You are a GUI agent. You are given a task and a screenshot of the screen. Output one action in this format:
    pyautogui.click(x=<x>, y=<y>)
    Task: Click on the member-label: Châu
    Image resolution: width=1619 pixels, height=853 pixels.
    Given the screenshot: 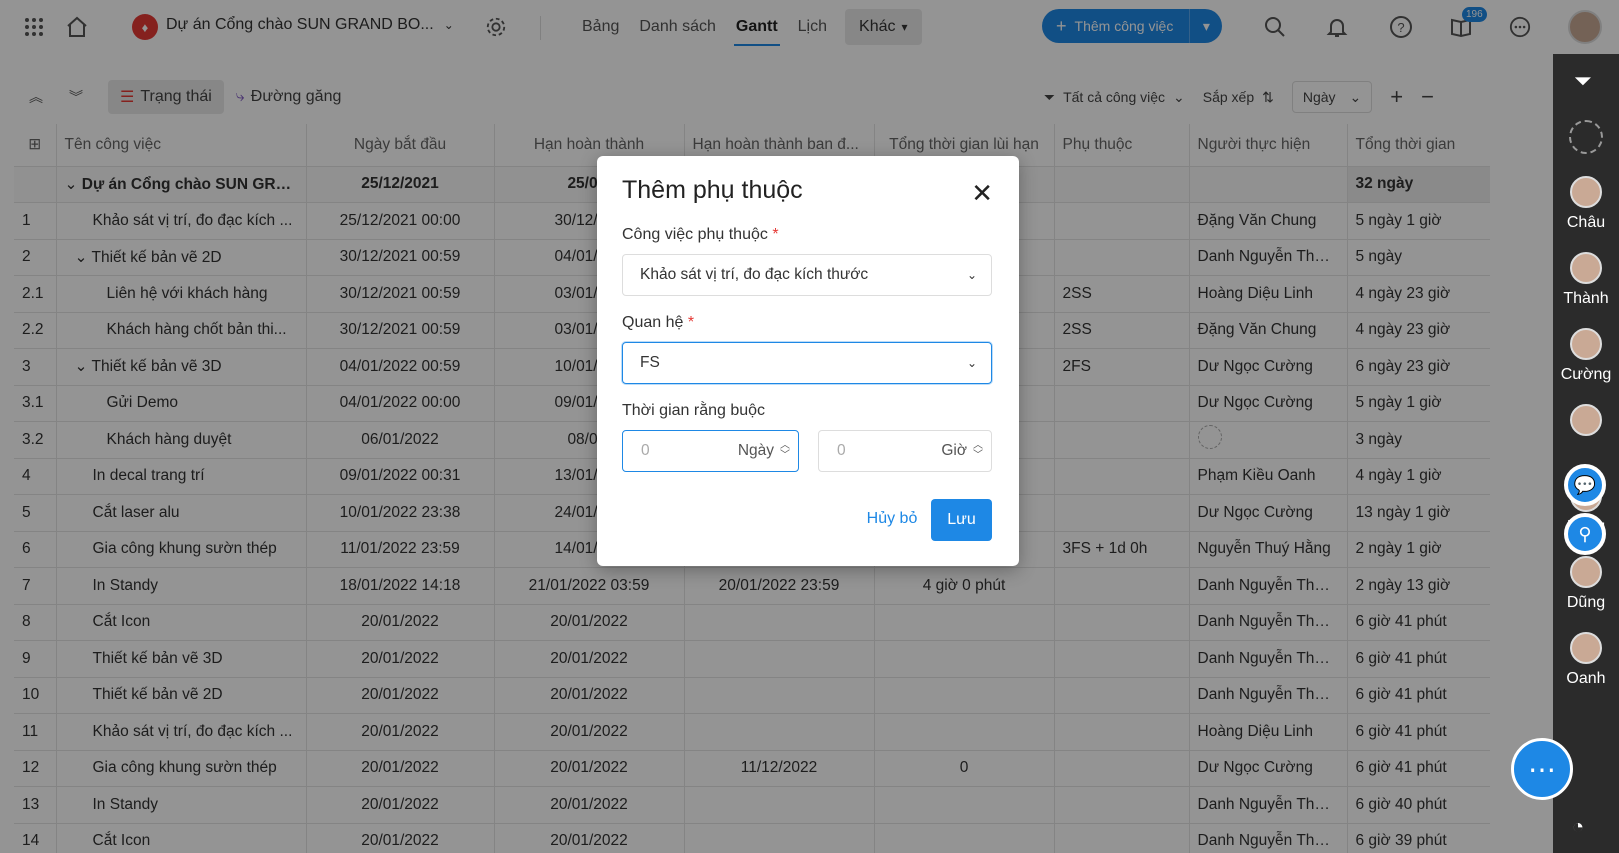 What is the action you would take?
    pyautogui.click(x=1586, y=222)
    